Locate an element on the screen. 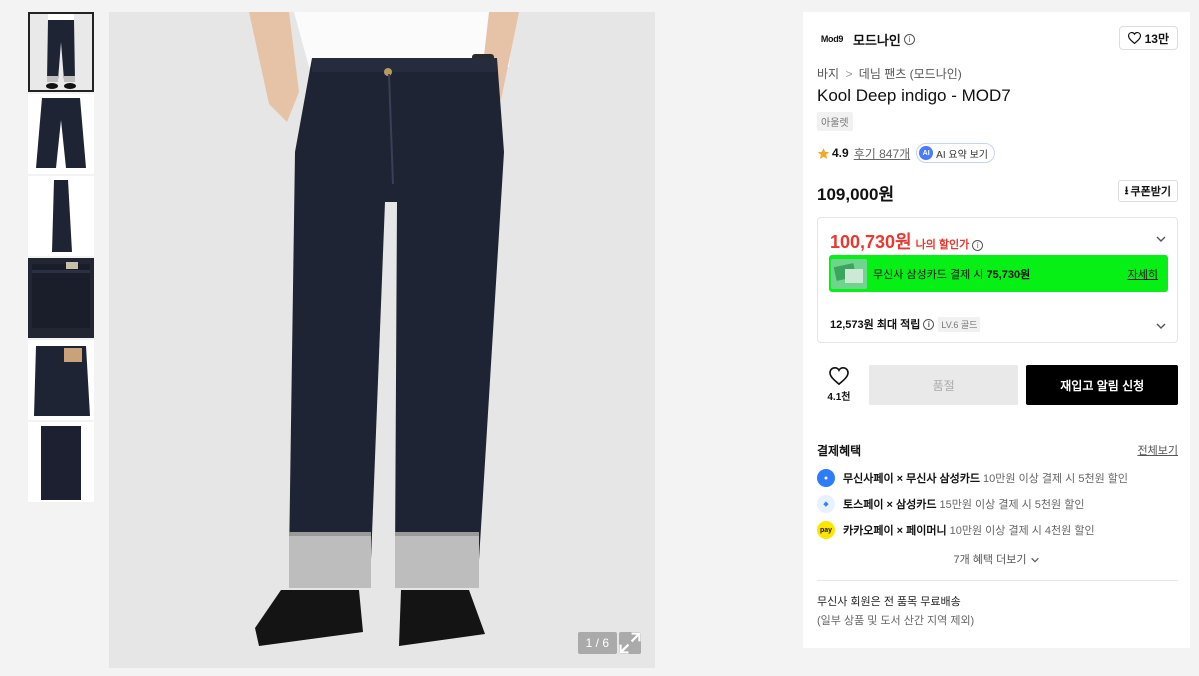 The width and height of the screenshot is (1199, 676). card-promo-desc: 무신사 삼성카드 결제 시 is located at coordinates (928, 274).